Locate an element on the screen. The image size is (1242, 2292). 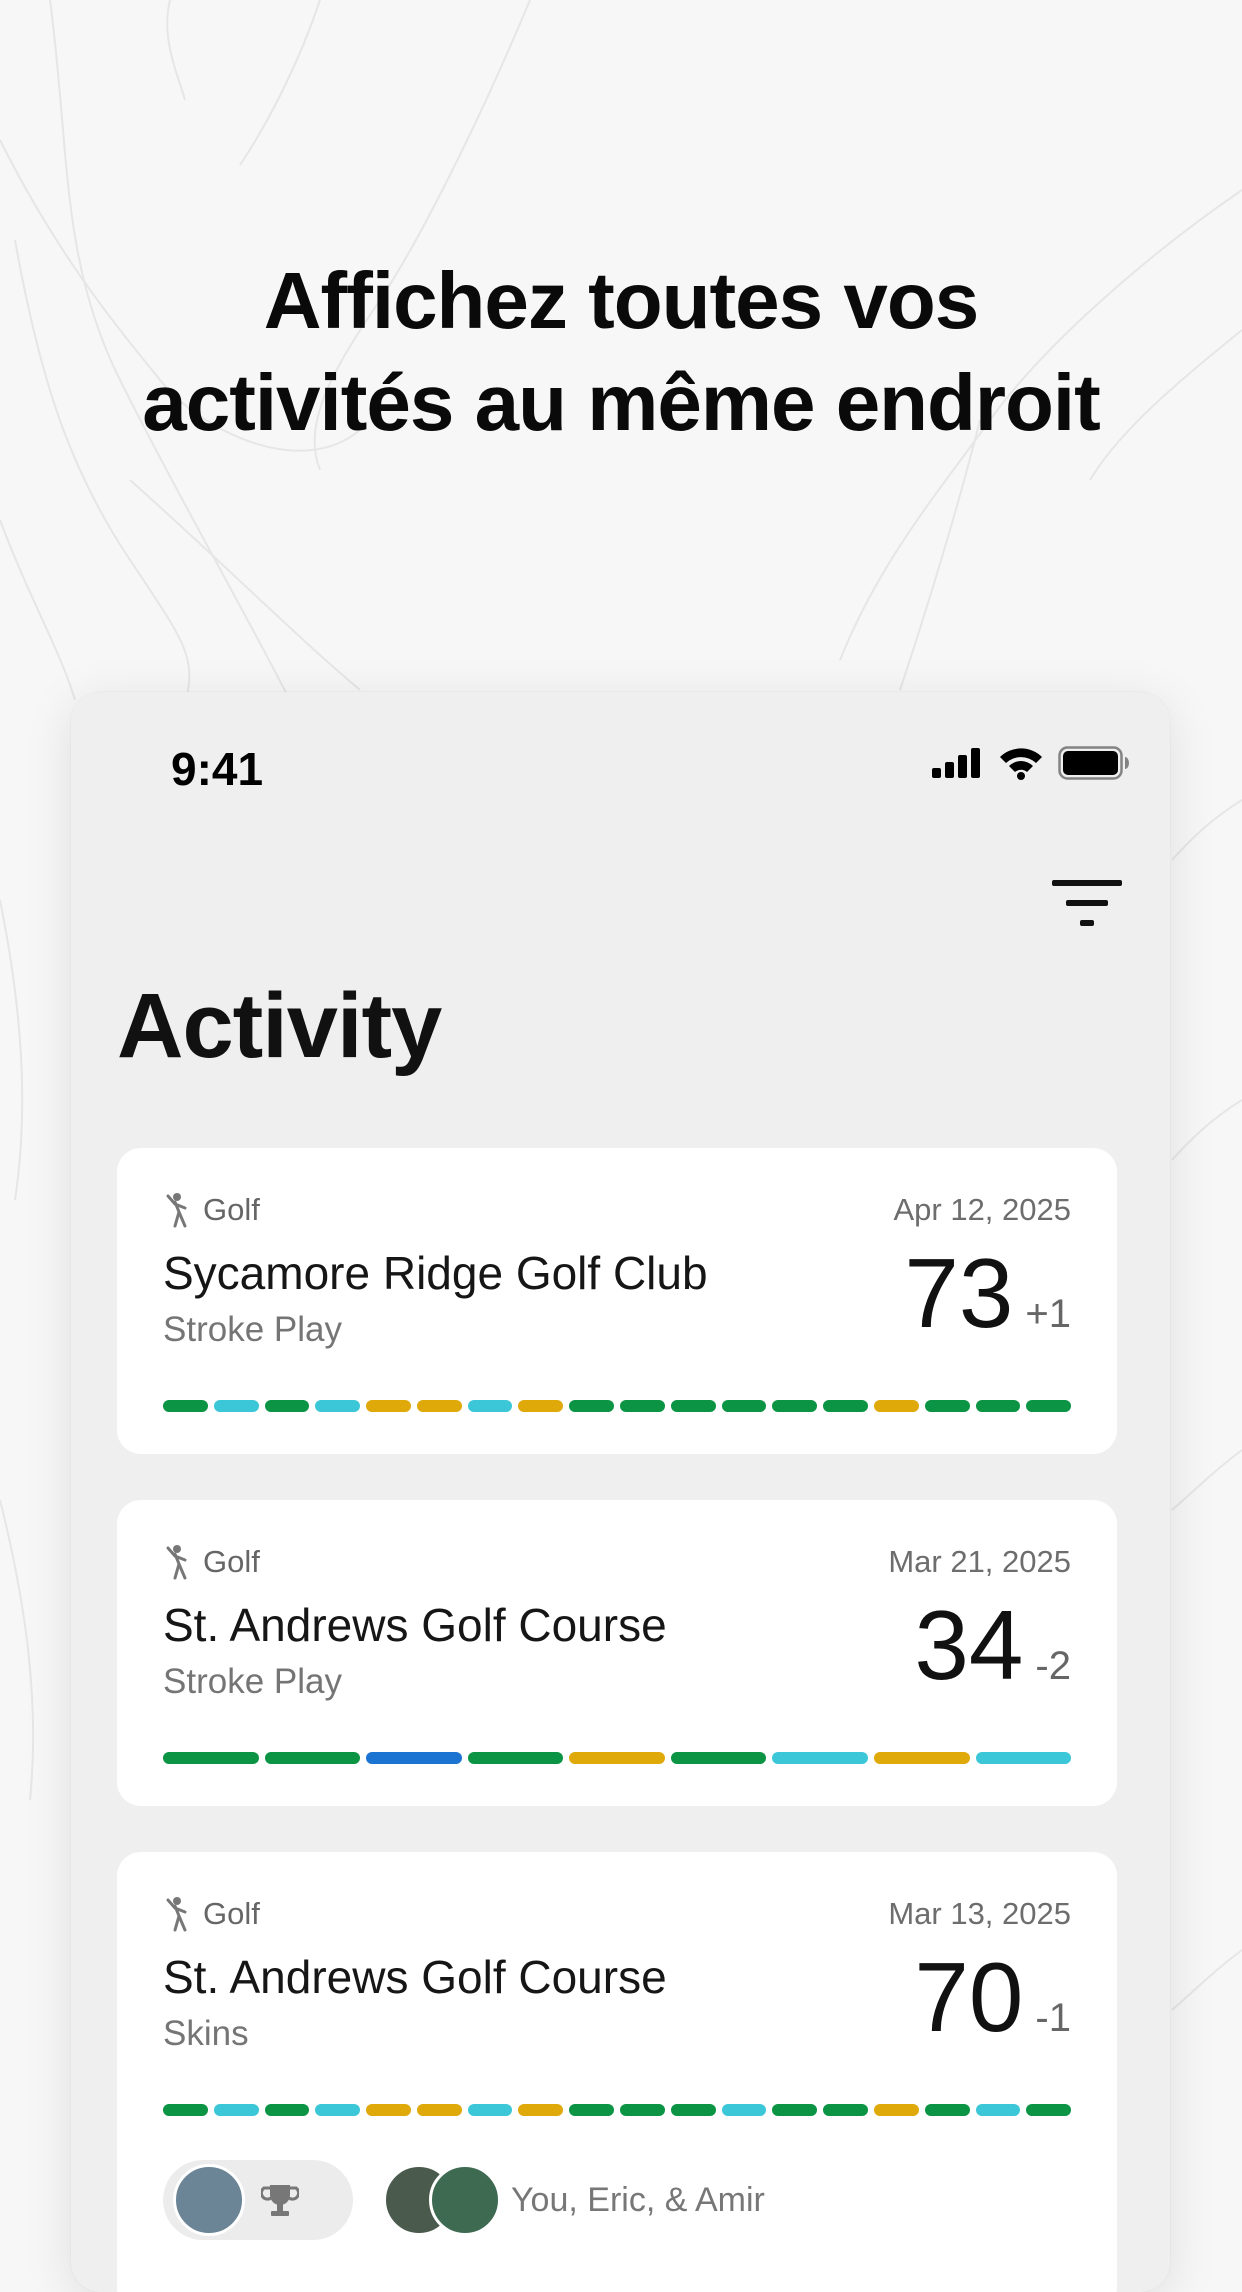
battery-icon is located at coordinates (1093, 763).